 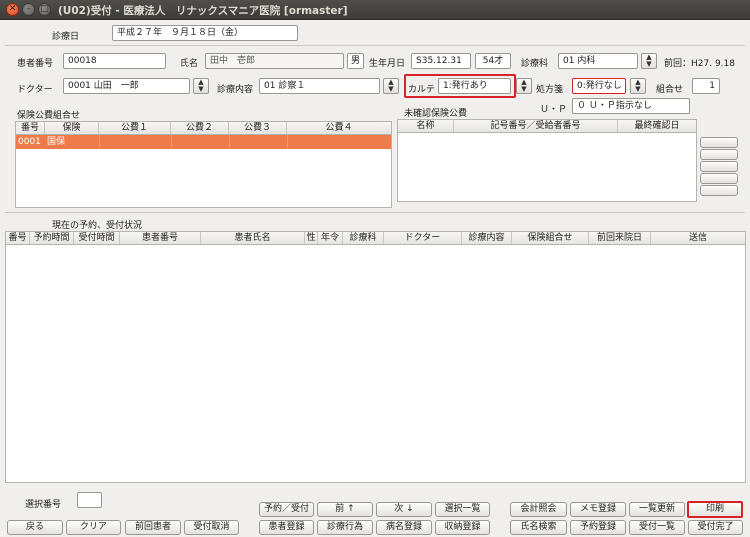 I want to click on shimei-kensaku-button: 氏名検索, so click(x=538, y=527).